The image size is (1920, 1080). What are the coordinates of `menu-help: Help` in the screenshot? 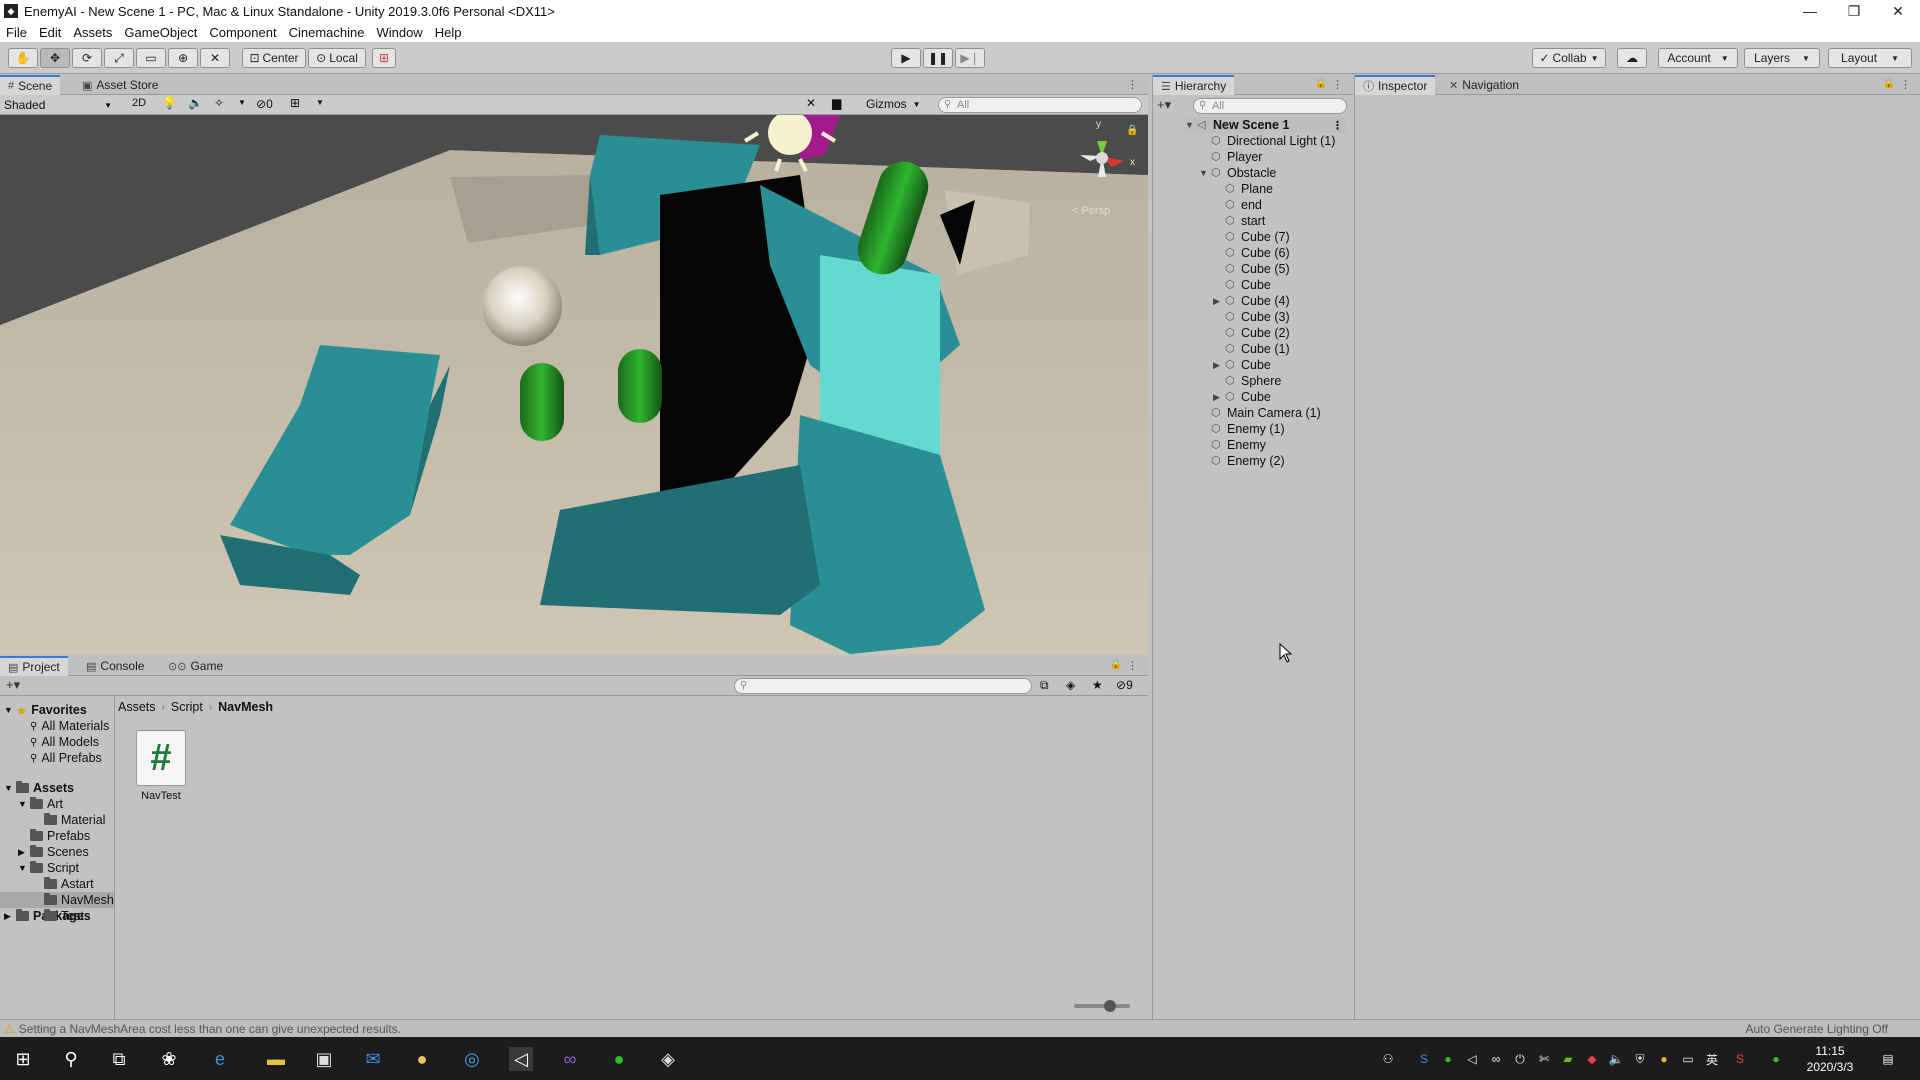 It's located at (448, 32).